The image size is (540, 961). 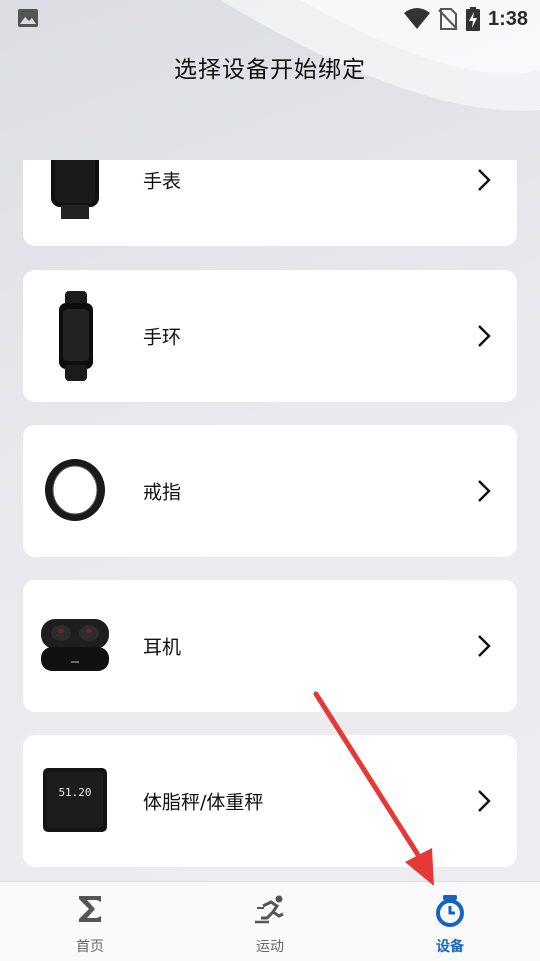 What do you see at coordinates (74, 792) in the screenshot?
I see `scale-reading: 51.20` at bounding box center [74, 792].